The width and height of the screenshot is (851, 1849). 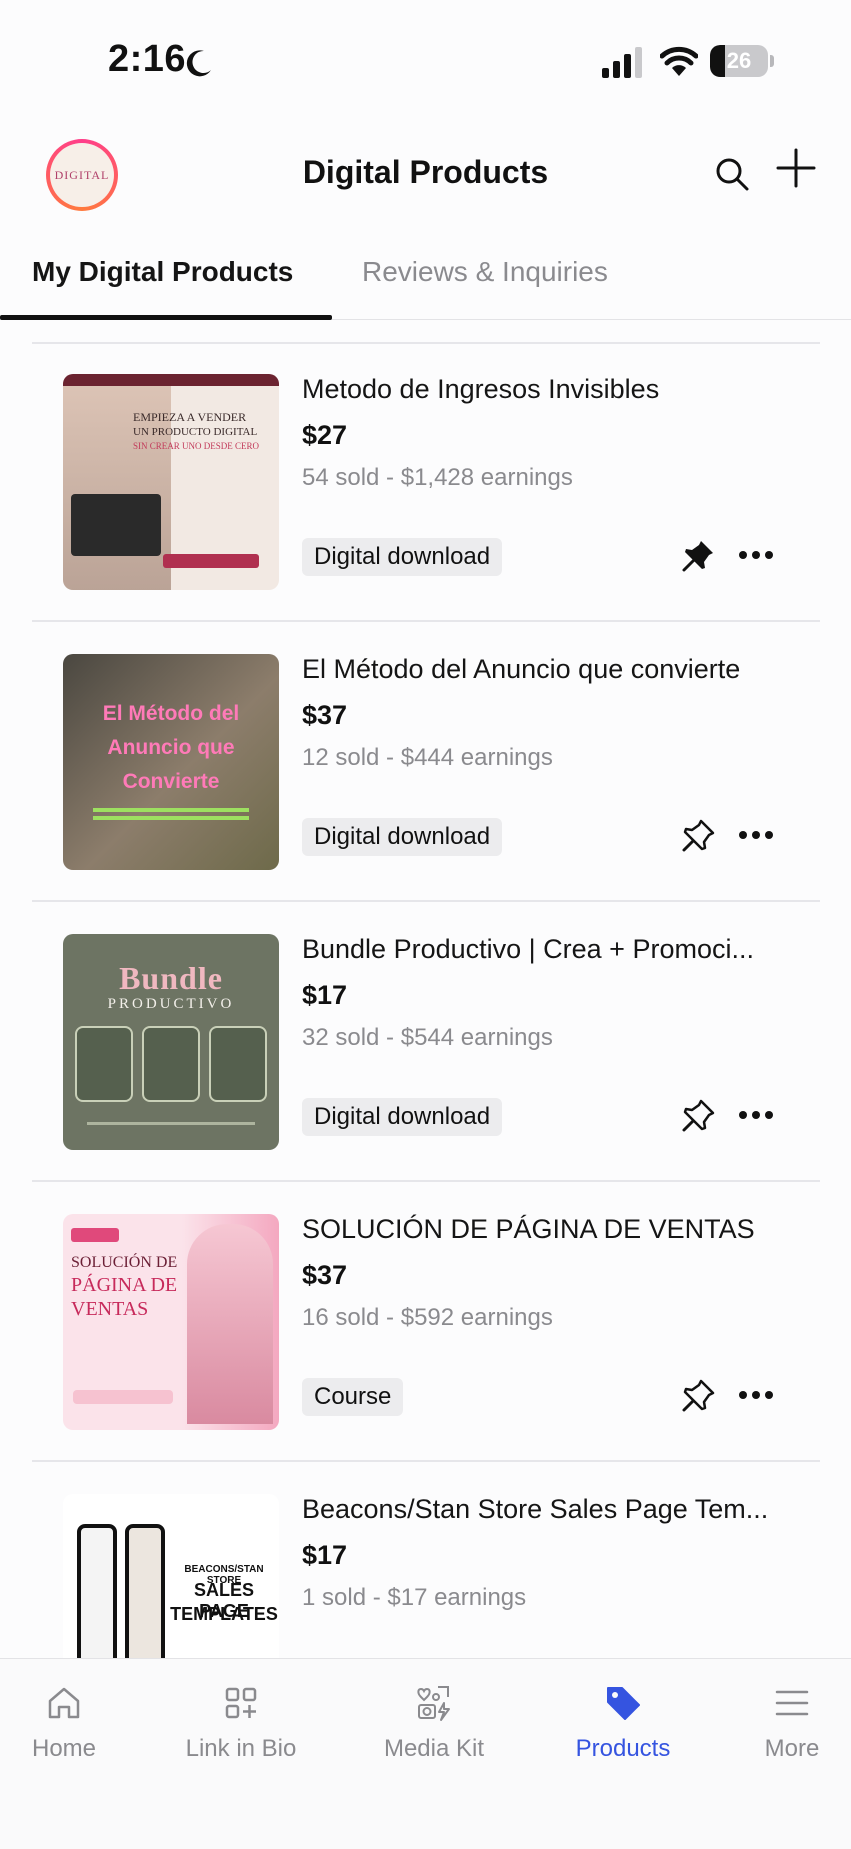 I want to click on product-stats: 12 sold - $444 earnings, so click(x=427, y=757).